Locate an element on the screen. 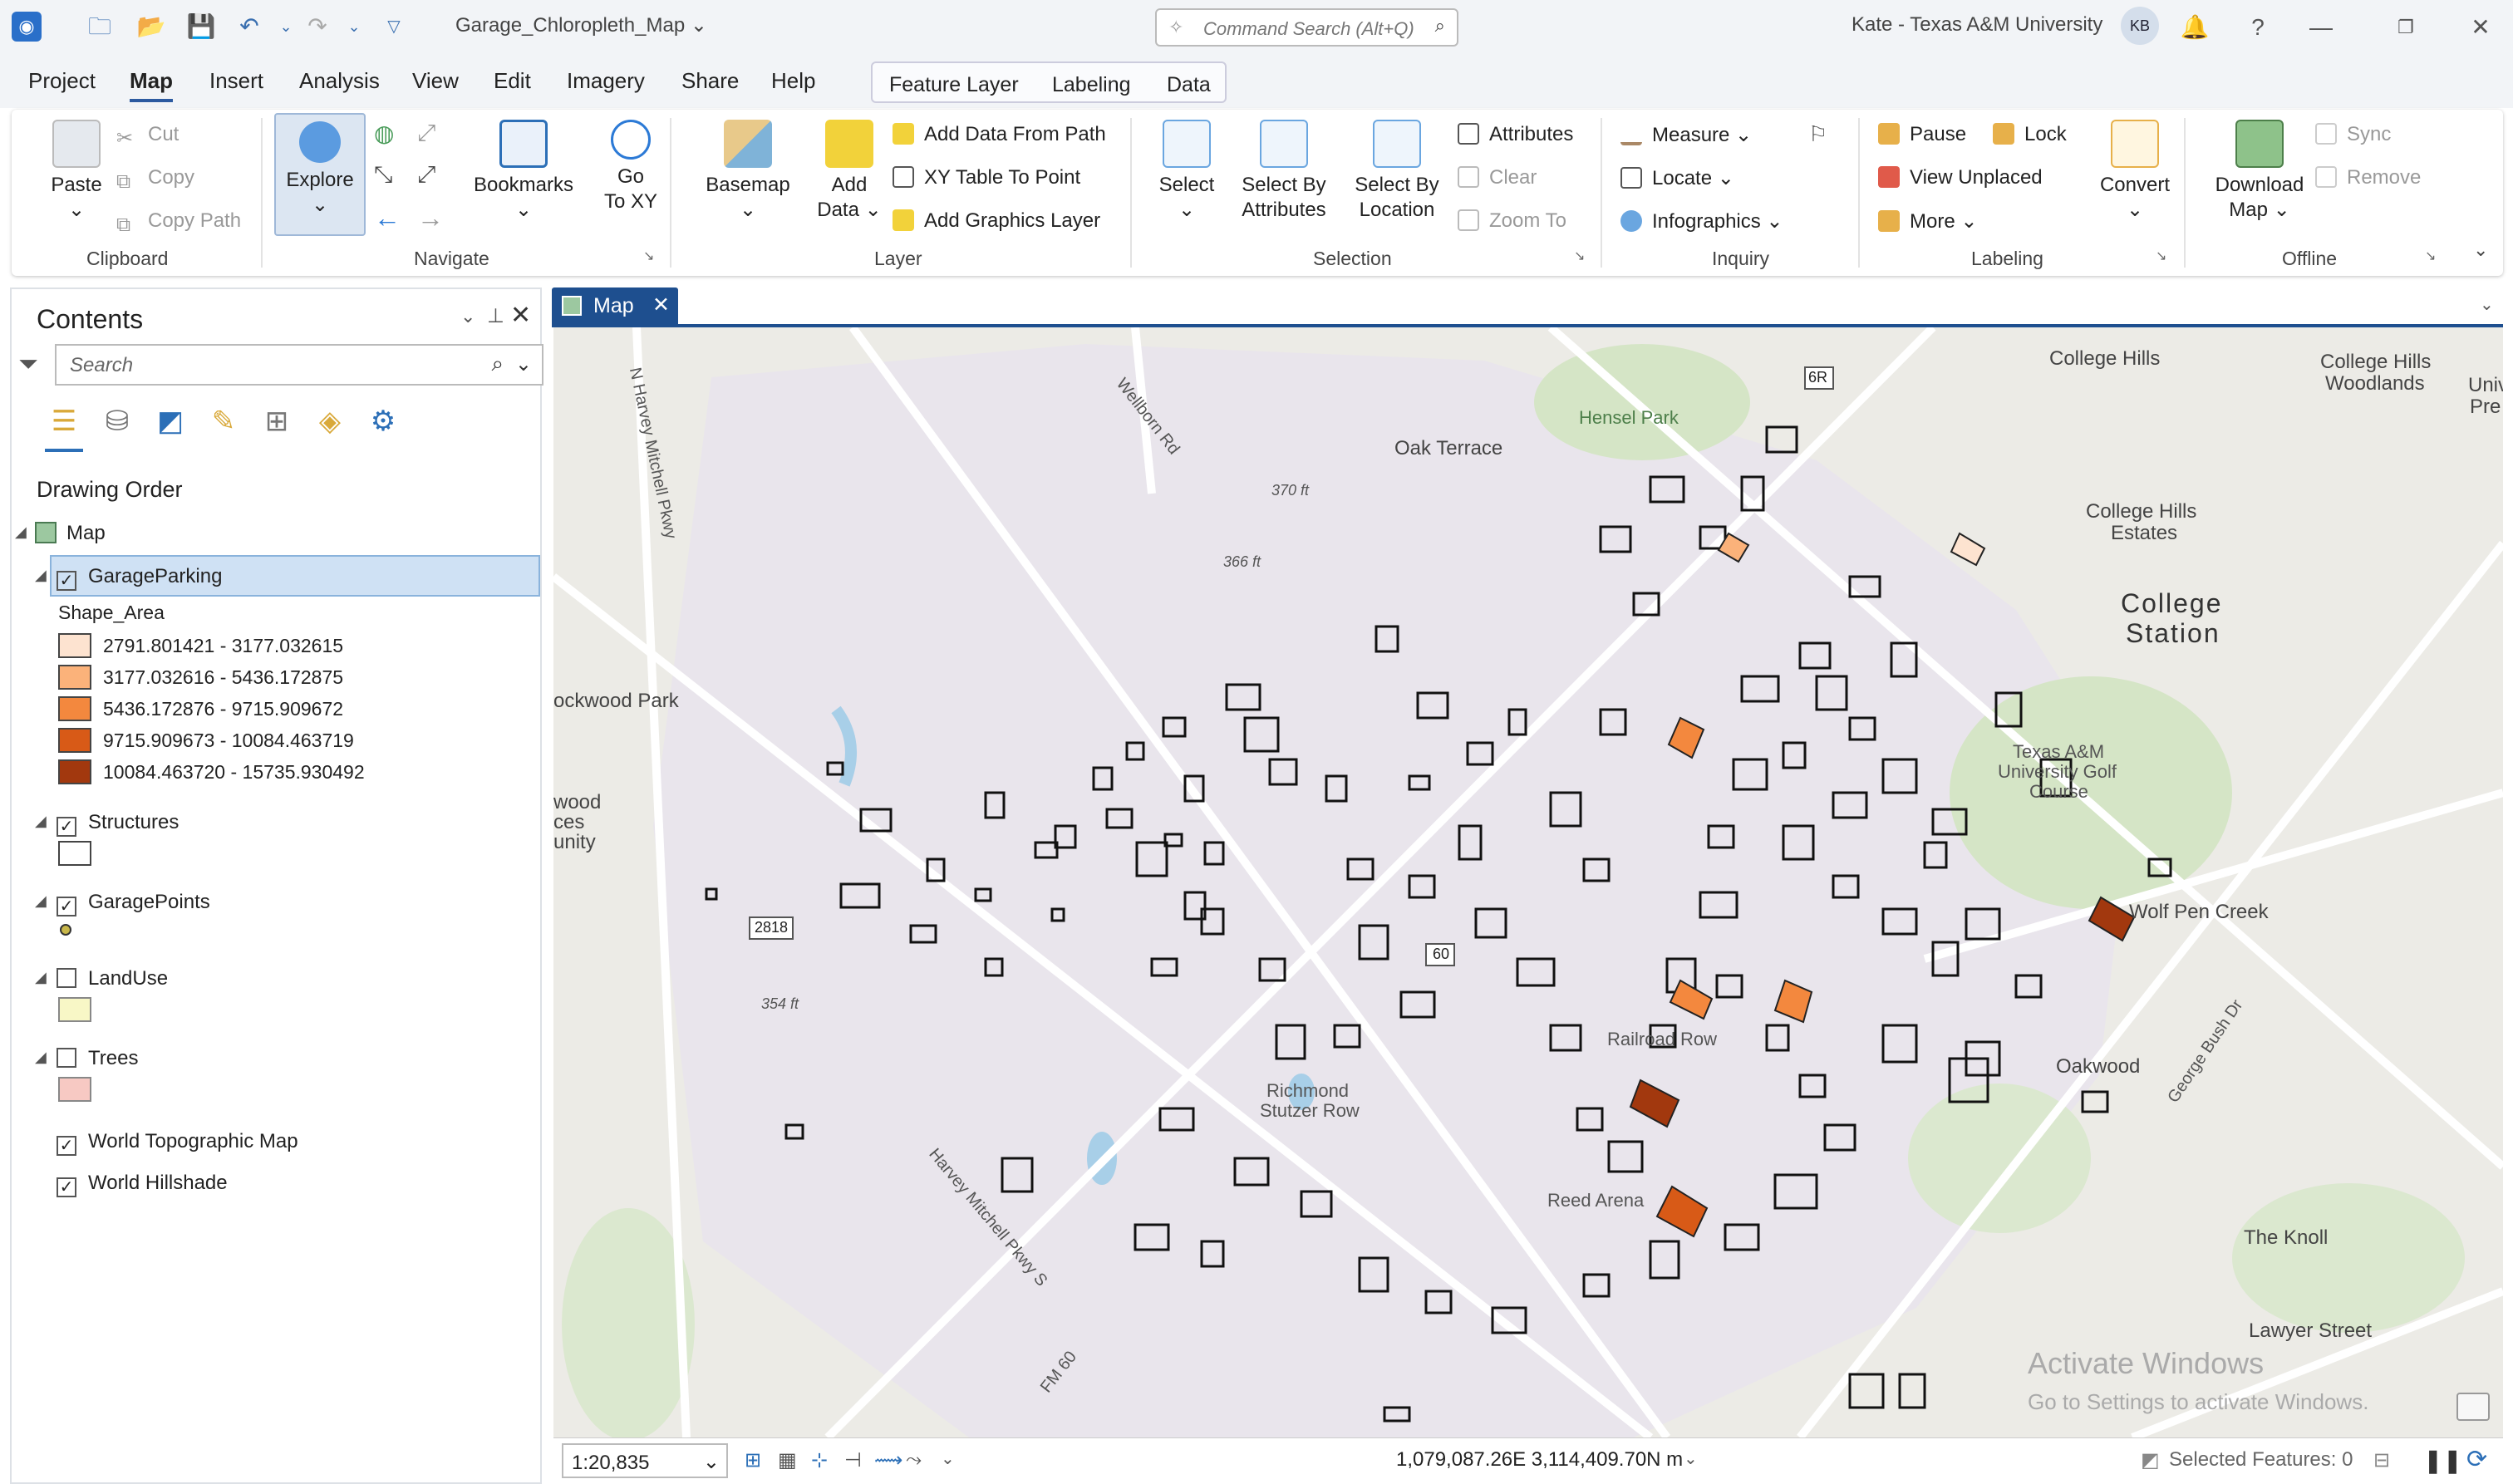 This screenshot has height=1484, width=2513. checkbox-landuse is located at coordinates (66, 978).